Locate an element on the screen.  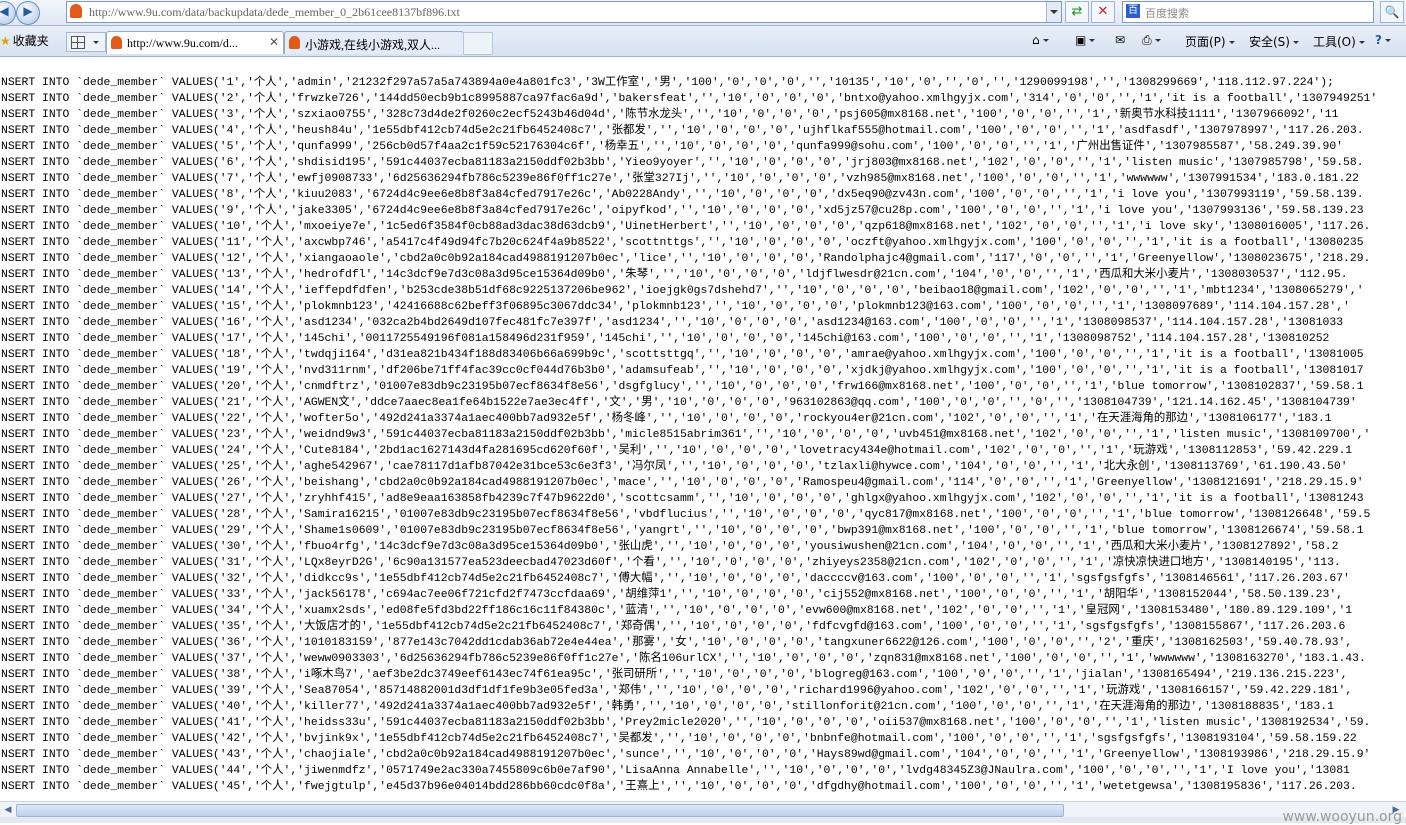
help-icon: ? is located at coordinates (1378, 40).